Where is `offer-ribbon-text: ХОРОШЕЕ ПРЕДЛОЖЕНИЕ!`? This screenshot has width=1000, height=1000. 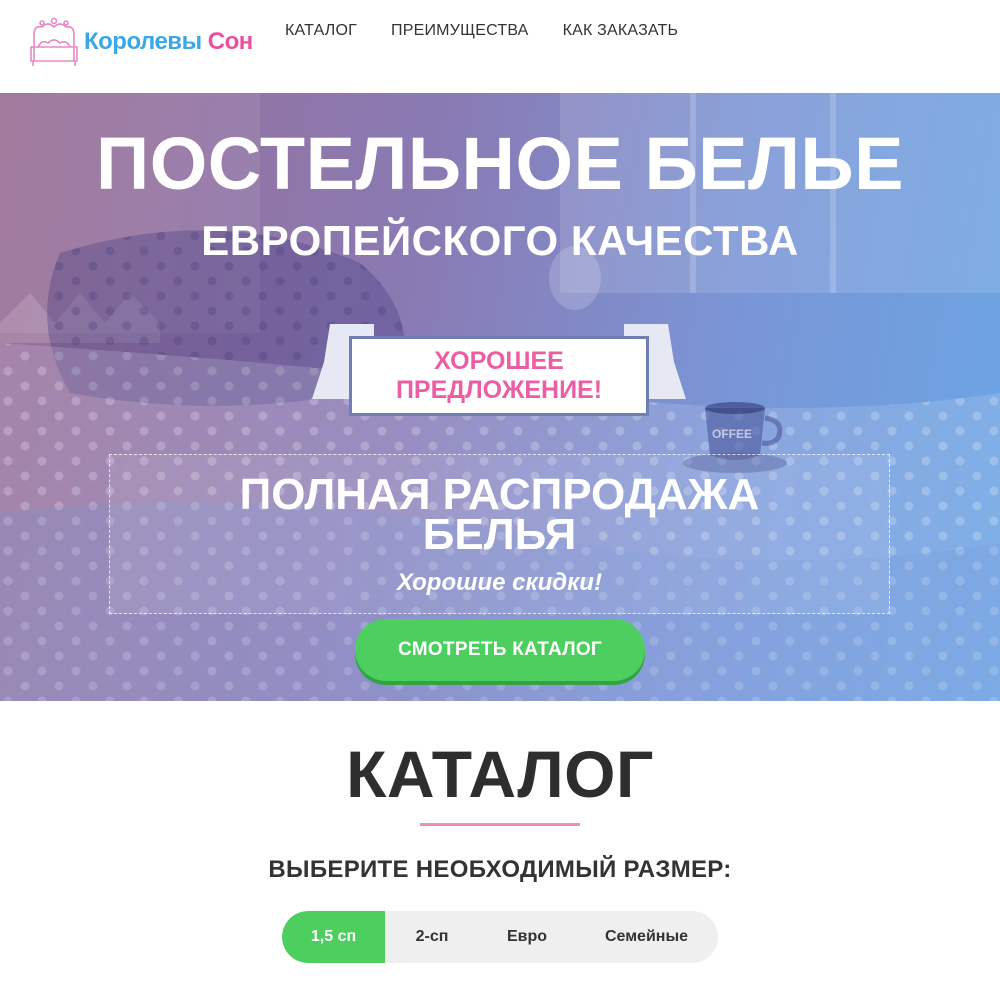
offer-ribbon-text: ХОРОШЕЕ ПРЕДЛОЖЕНИЕ! is located at coordinates (499, 375).